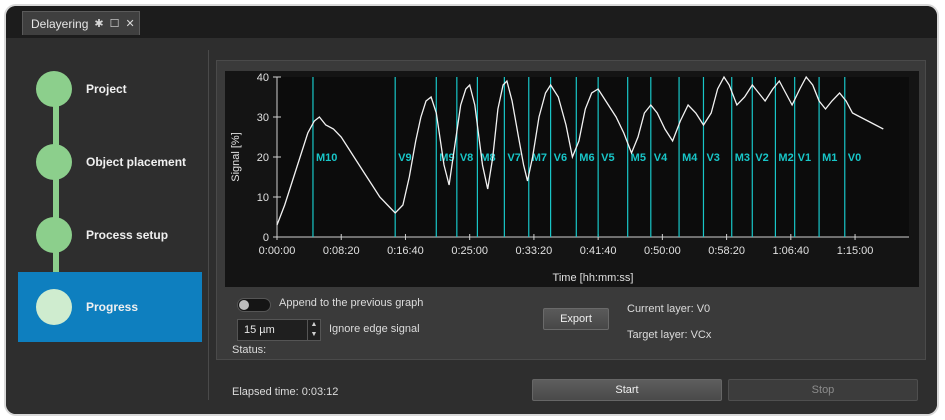  Describe the element at coordinates (471, 22) in the screenshot. I see `title-bar: Delayering ✱ ☐ ✕` at that location.